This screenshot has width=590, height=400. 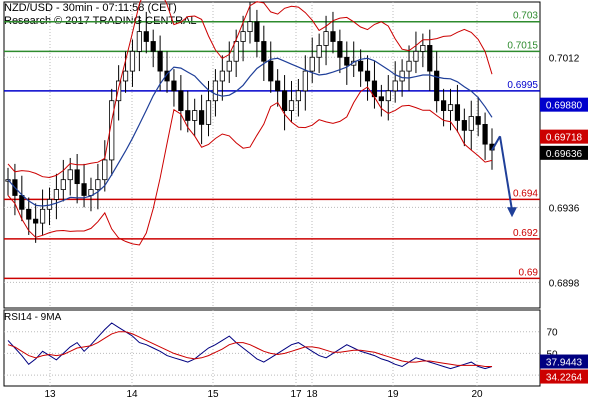 What do you see at coordinates (552, 333) in the screenshot?
I see `rsi-y-tick-label: 70` at bounding box center [552, 333].